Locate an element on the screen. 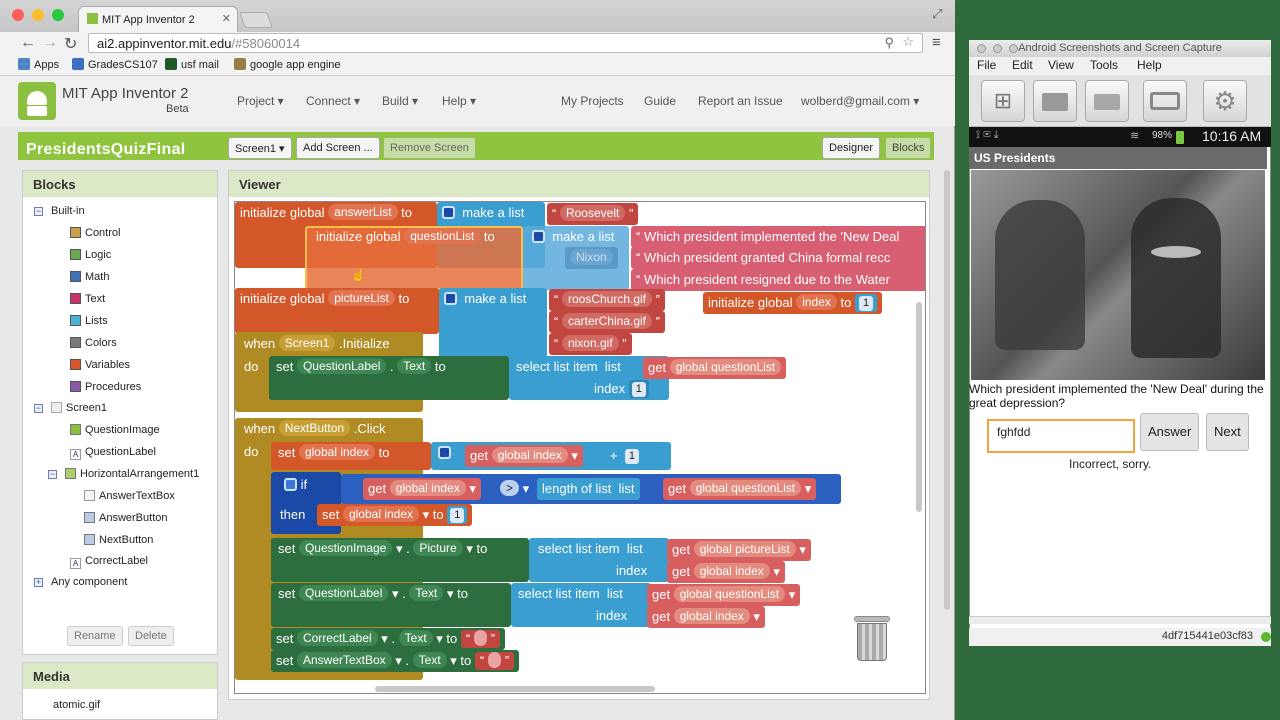 Image resolution: width=1280 pixels, height=720 pixels. browser-tab: MIT App Inventor 2 ✕ is located at coordinates (158, 19).